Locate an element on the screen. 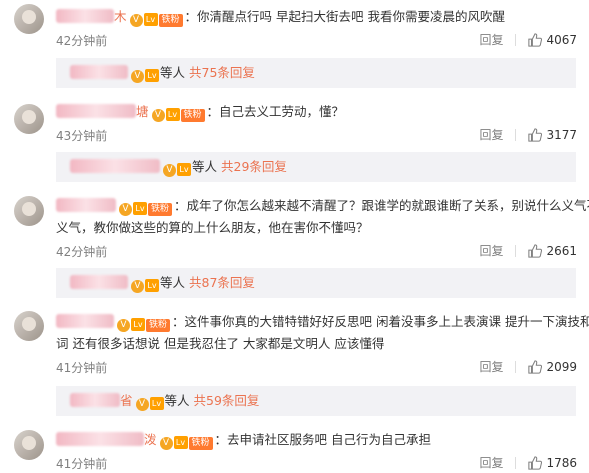  comment-line: 木 V Lv 铁粉 ：你清醒点行吗 早起扫大街去吧 我看你需要凌晨的风吹醒 is located at coordinates (280, 17).